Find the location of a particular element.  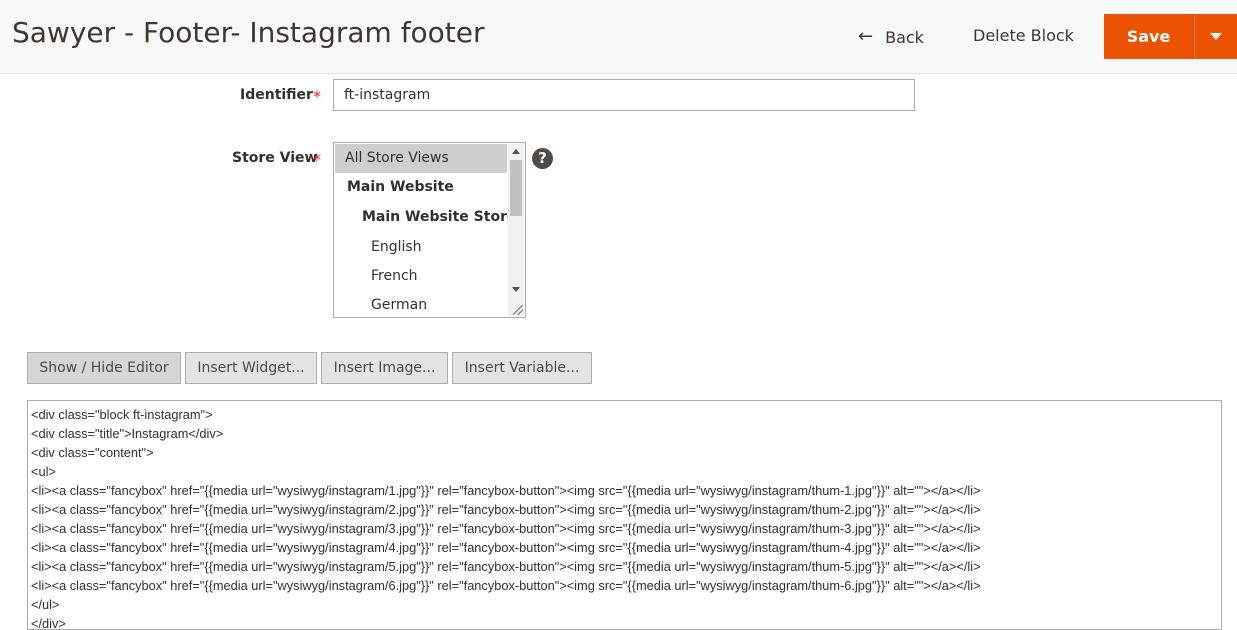

store-view-required-mark: * is located at coordinates (317, 159).